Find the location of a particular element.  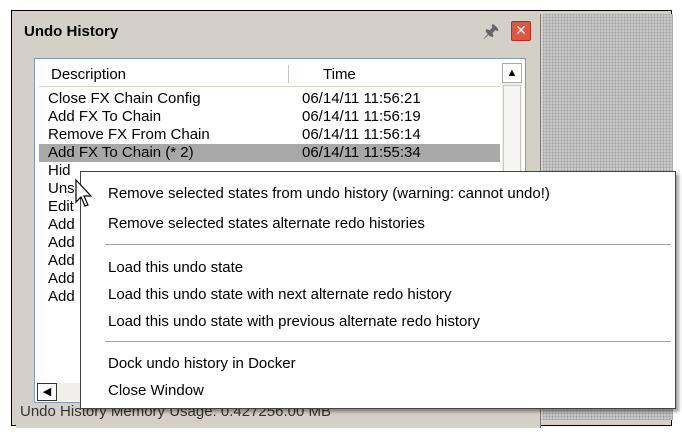

row-time: 06/14/11 11:56:21 is located at coordinates (361, 98).